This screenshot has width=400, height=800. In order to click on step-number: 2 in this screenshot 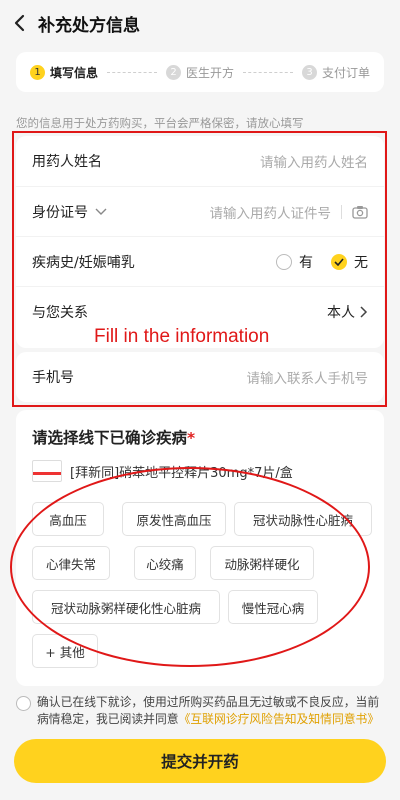, I will do `click(173, 72)`.